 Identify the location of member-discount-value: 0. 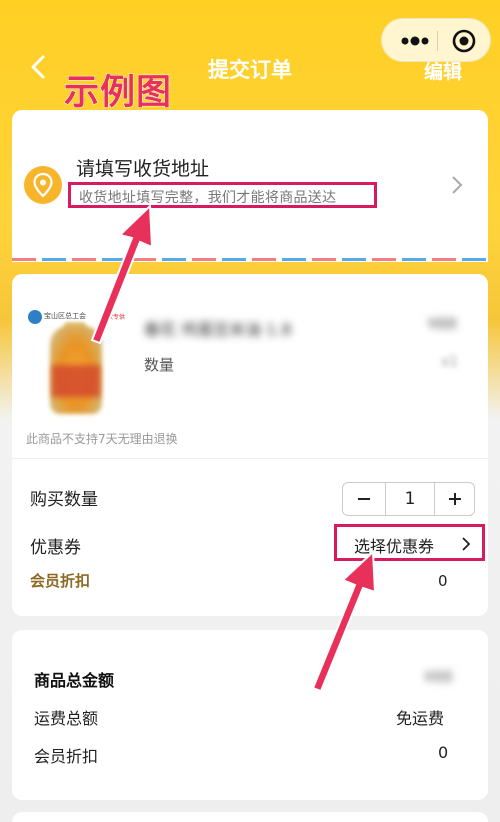
(443, 581).